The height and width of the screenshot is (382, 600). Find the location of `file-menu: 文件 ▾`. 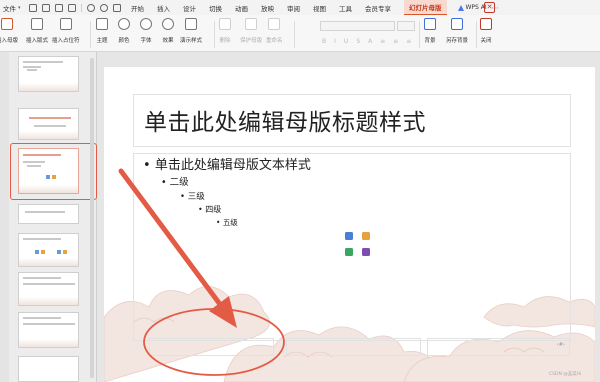

file-menu: 文件 ▾ is located at coordinates (13, 8).